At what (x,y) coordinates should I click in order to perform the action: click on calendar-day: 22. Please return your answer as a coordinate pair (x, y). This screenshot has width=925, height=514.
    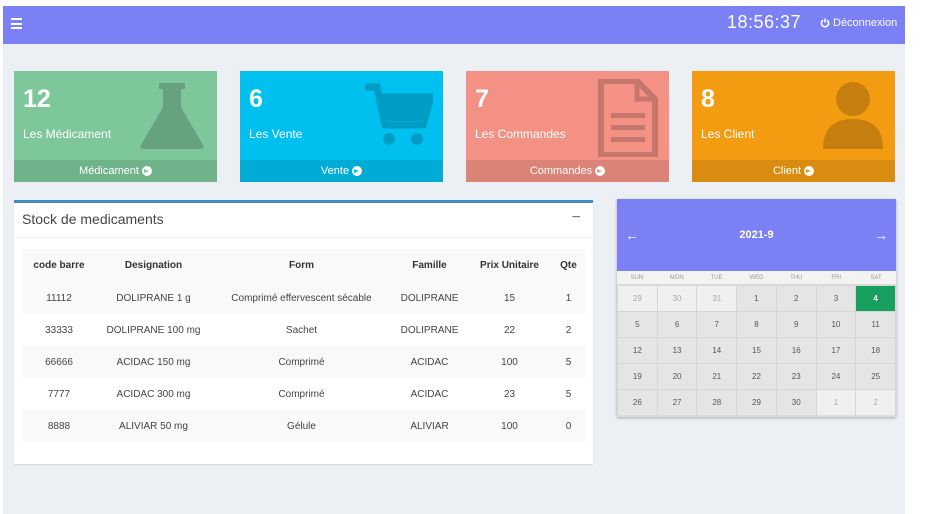
    Looking at the image, I should click on (756, 376).